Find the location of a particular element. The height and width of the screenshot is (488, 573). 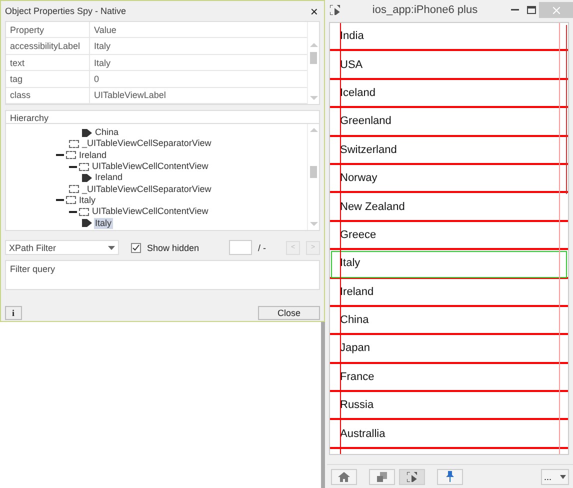

table-cell: accessibilityLabel is located at coordinates (48, 46).